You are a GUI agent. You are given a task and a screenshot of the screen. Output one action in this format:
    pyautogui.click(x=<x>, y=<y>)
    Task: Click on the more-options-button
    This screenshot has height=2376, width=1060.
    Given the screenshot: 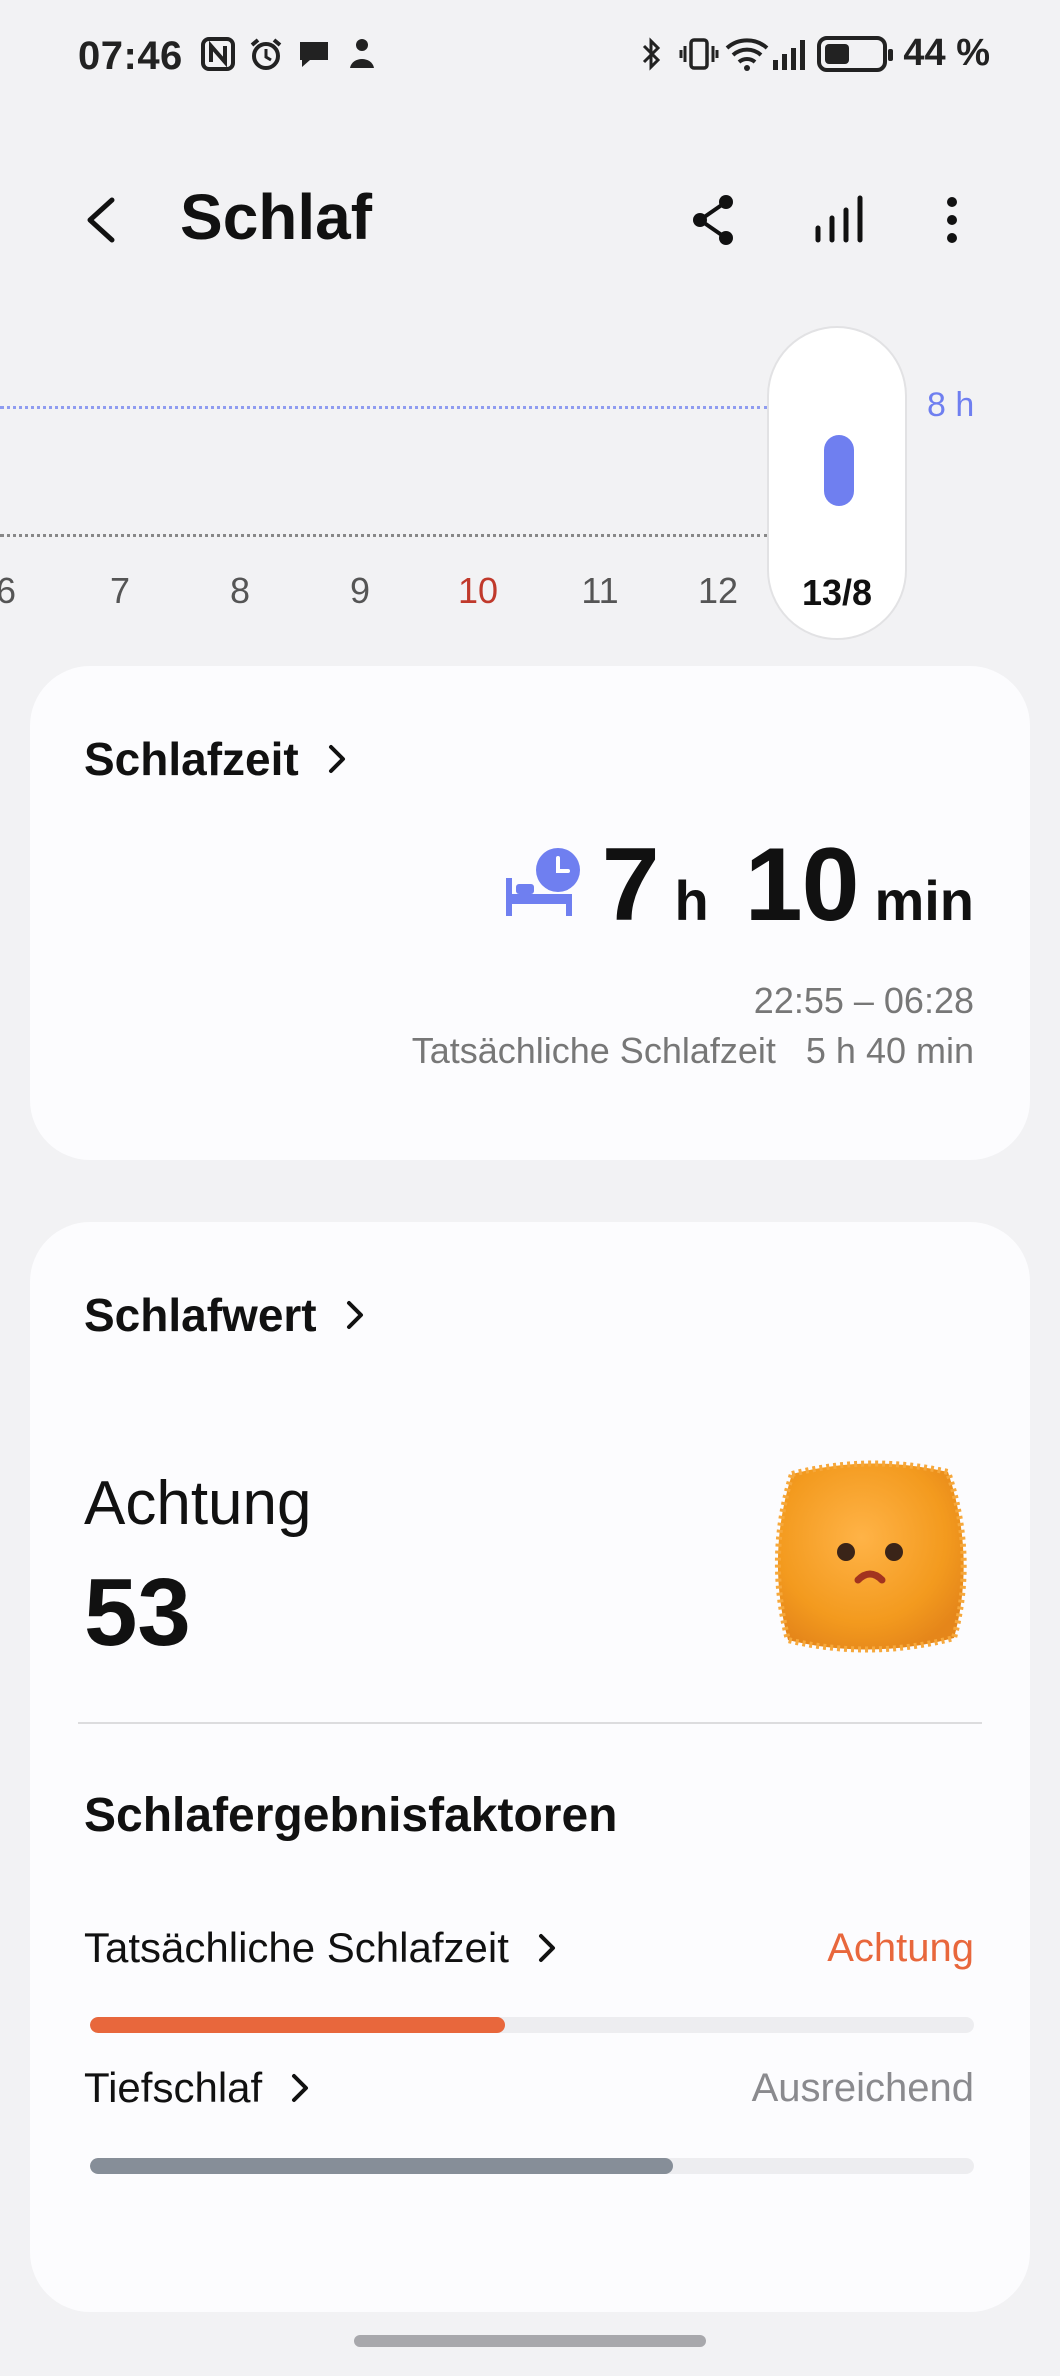 What is the action you would take?
    pyautogui.click(x=952, y=220)
    